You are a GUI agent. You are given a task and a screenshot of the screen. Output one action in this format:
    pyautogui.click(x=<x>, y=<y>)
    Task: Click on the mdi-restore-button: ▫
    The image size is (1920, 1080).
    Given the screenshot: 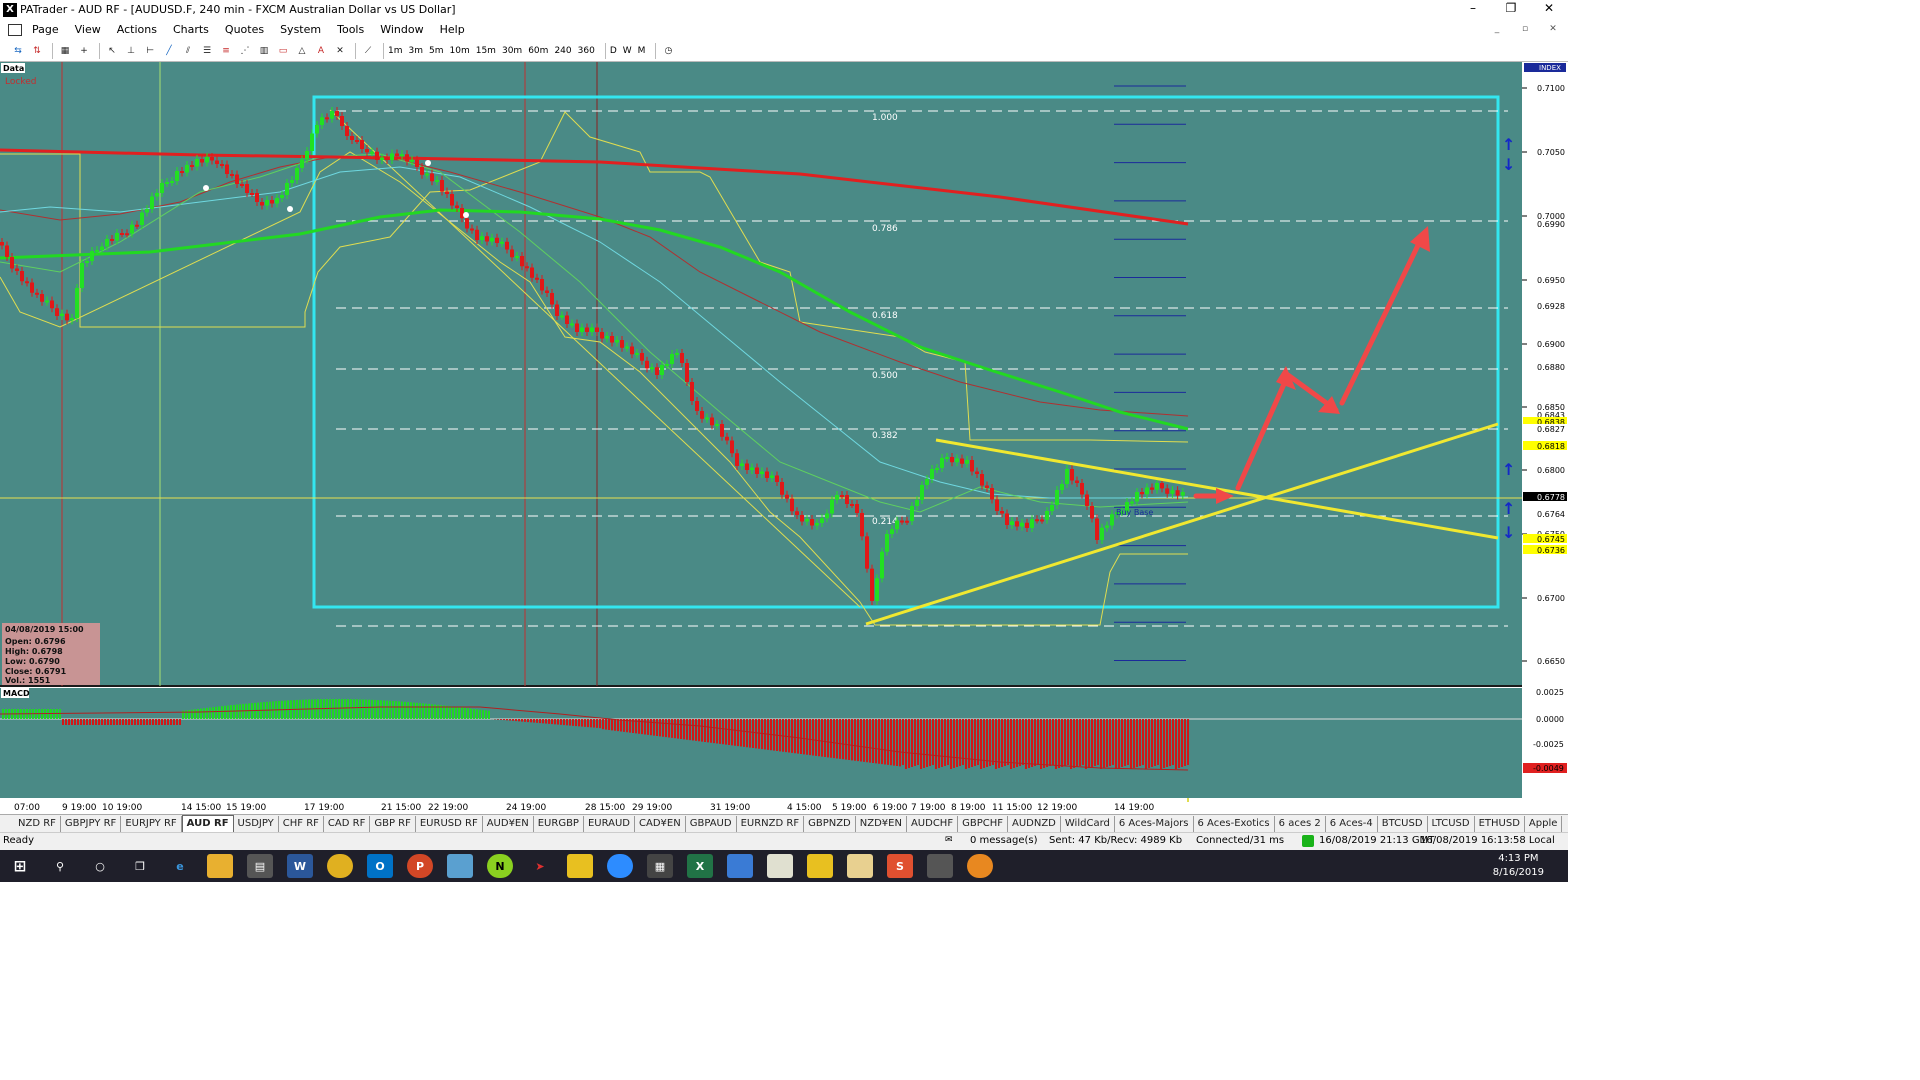 What is the action you would take?
    pyautogui.click(x=1525, y=29)
    